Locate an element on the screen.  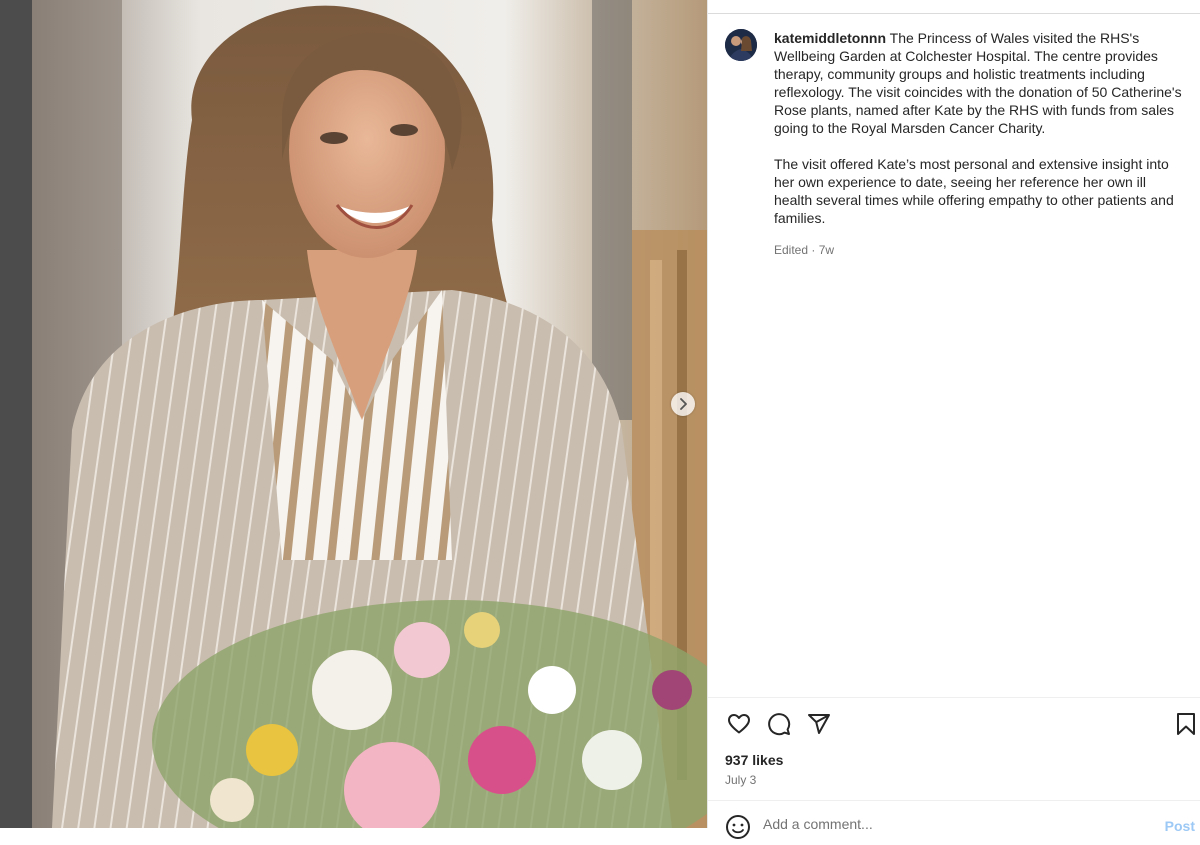
likes-count: 937 likes is located at coordinates (754, 760).